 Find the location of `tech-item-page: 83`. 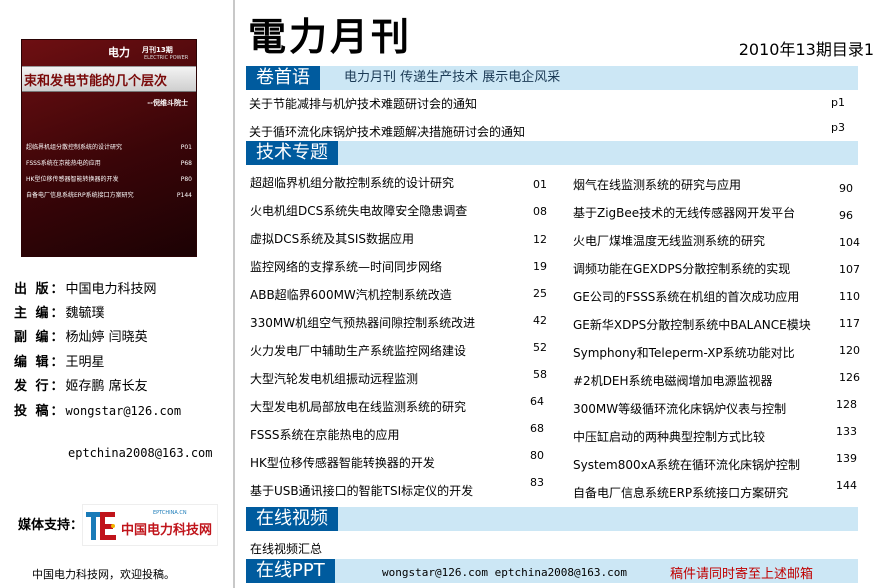

tech-item-page: 83 is located at coordinates (537, 482).